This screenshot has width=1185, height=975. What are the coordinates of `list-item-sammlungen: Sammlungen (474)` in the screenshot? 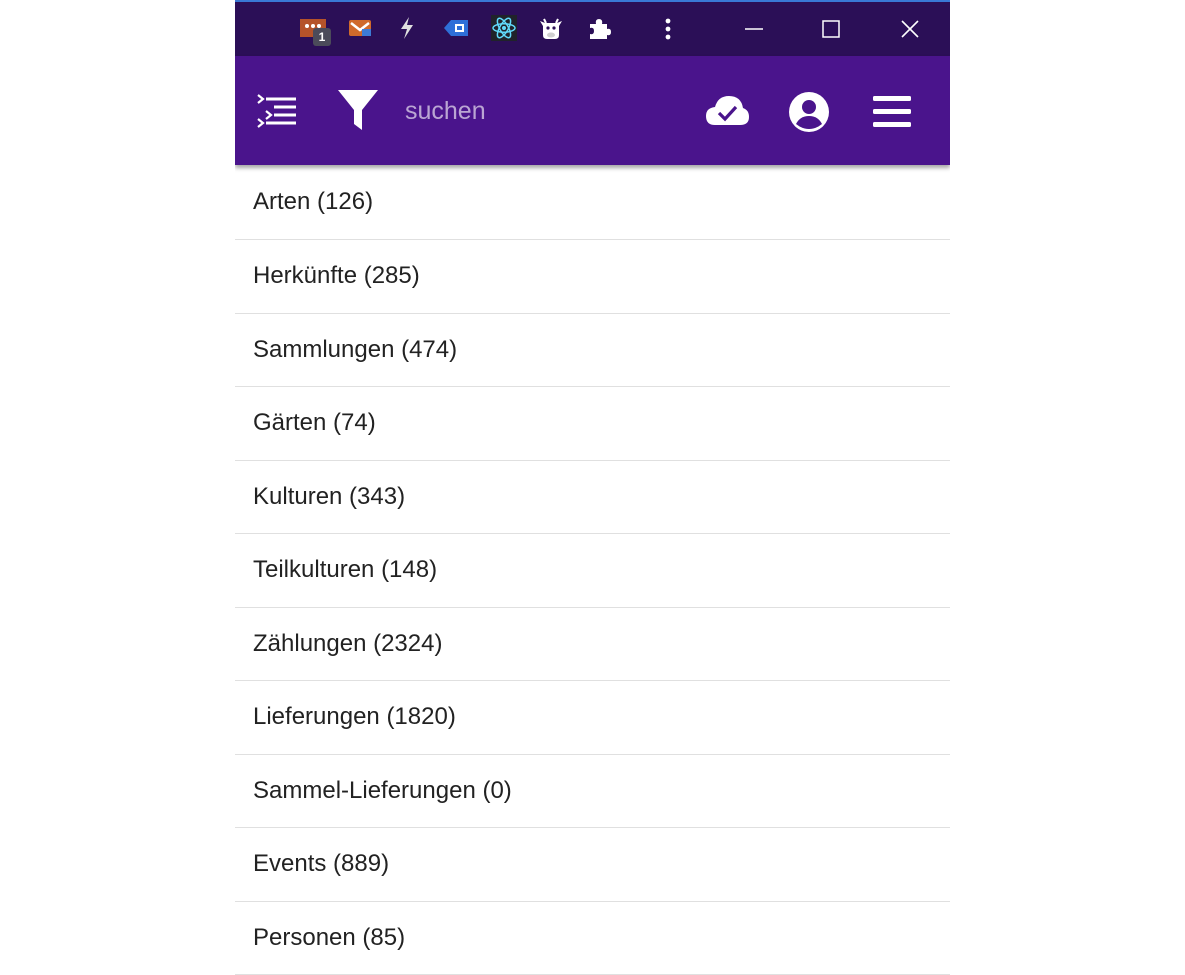 It's located at (592, 350).